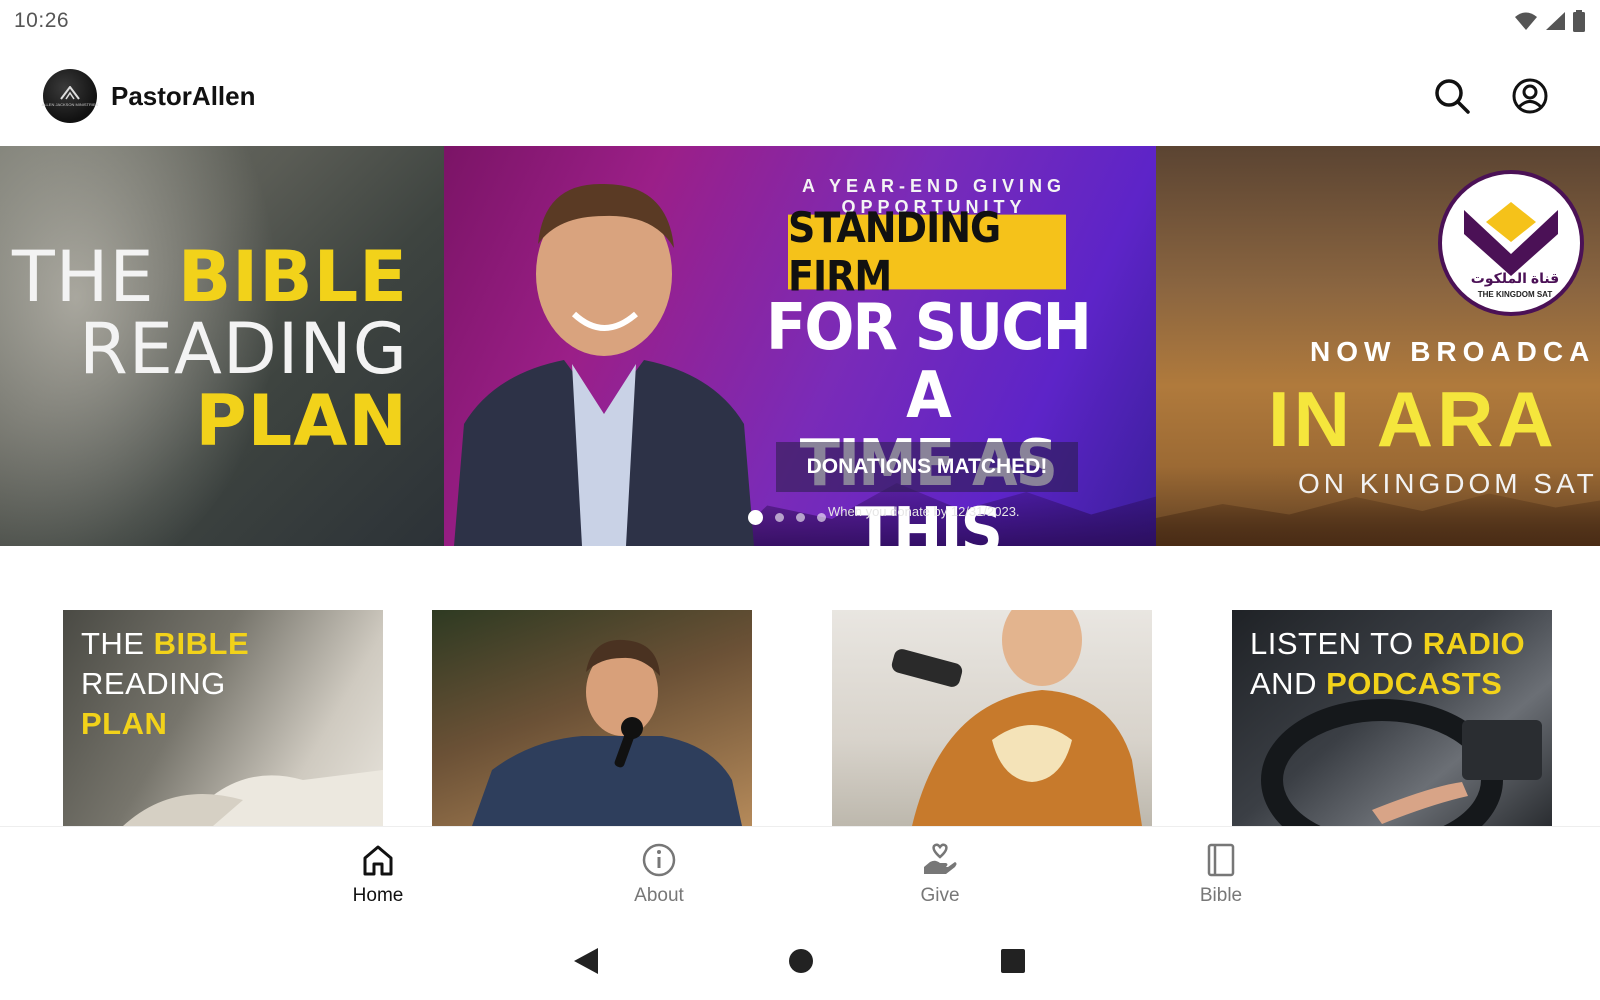  What do you see at coordinates (42, 20) in the screenshot?
I see `status-time: 10:26` at bounding box center [42, 20].